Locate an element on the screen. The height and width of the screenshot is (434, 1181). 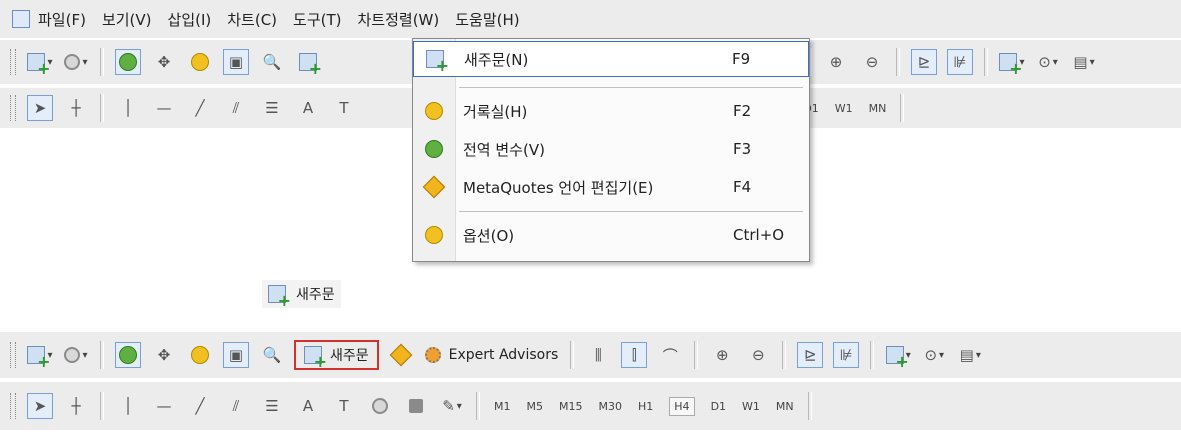
candlestick-button: ⫿ is located at coordinates (634, 355).